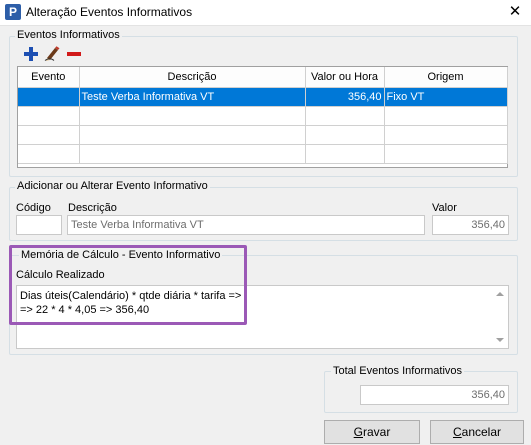  What do you see at coordinates (345, 97) in the screenshot?
I see `cell-valor: 356,40` at bounding box center [345, 97].